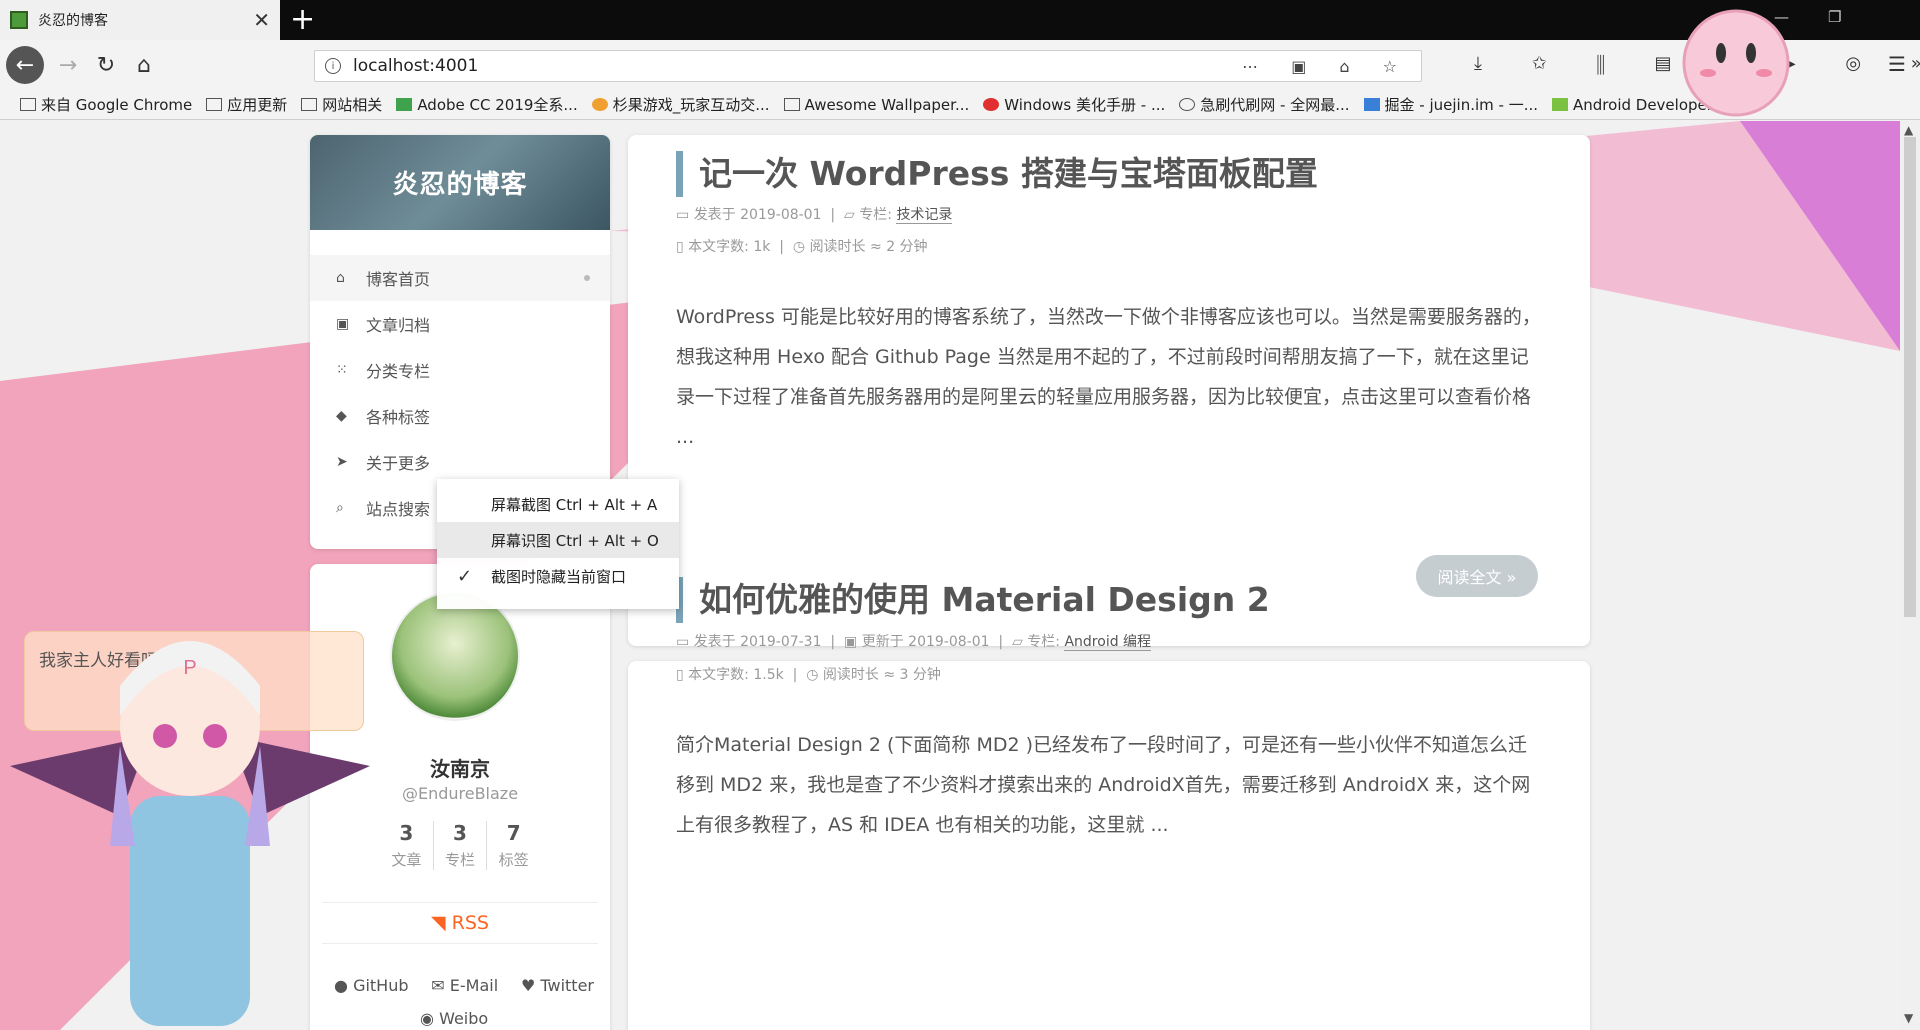 The width and height of the screenshot is (1920, 1030). What do you see at coordinates (25, 65) in the screenshot?
I see `back-button: ←` at bounding box center [25, 65].